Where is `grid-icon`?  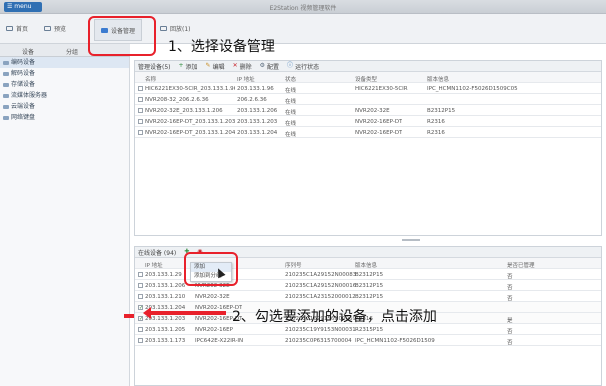 grid-icon is located at coordinates (9, 28).